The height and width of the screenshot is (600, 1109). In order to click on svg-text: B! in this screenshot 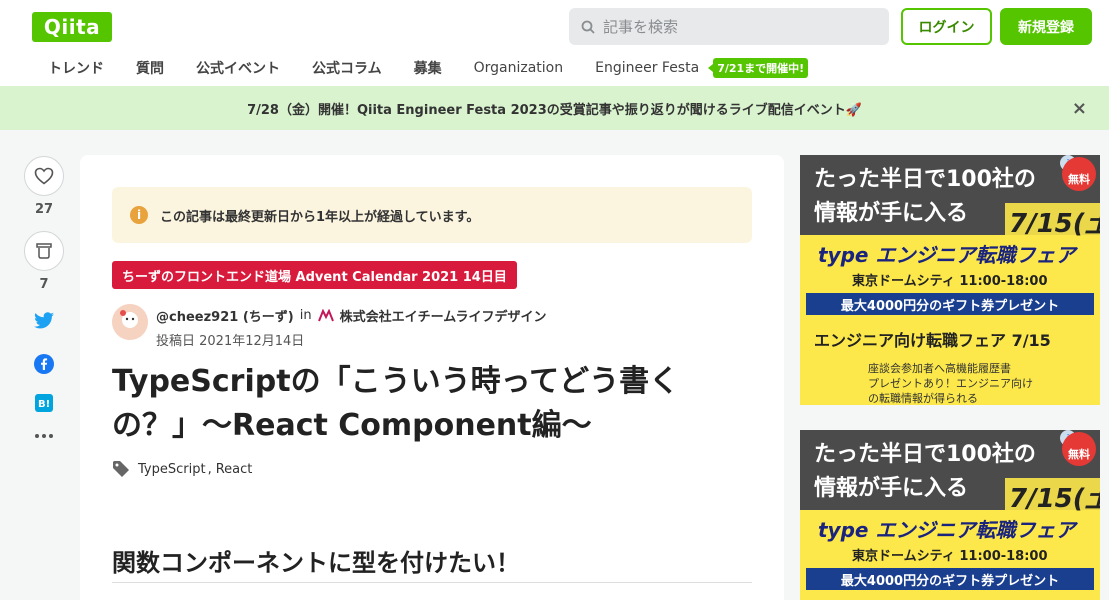, I will do `click(44, 404)`.